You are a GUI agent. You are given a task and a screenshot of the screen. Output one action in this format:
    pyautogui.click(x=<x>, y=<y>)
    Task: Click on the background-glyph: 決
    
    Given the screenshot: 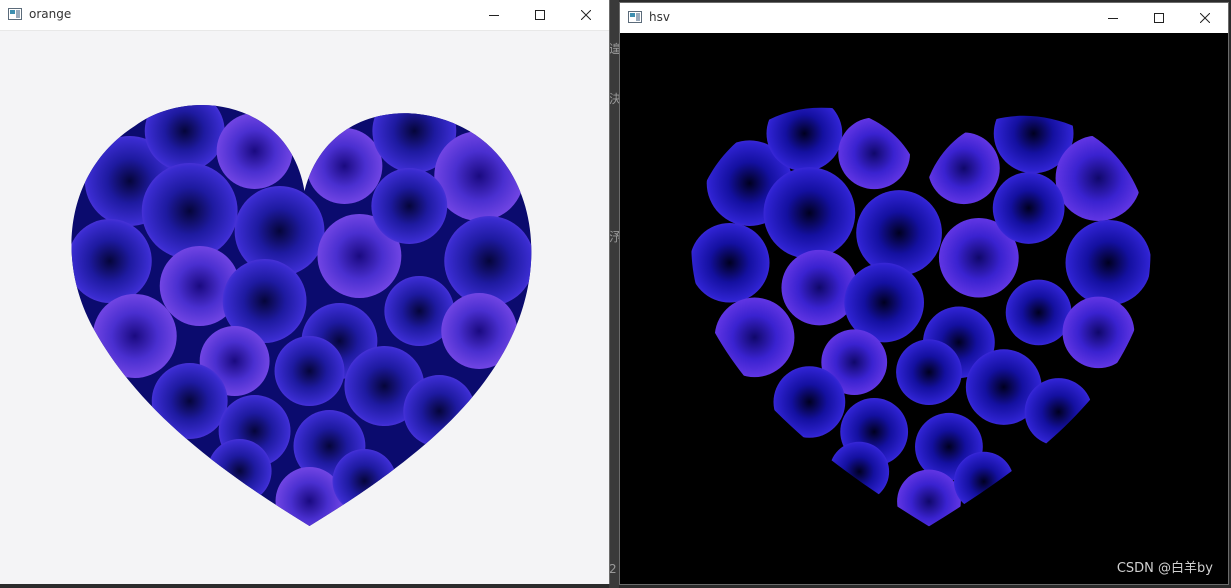 What is the action you would take?
    pyautogui.click(x=614, y=99)
    